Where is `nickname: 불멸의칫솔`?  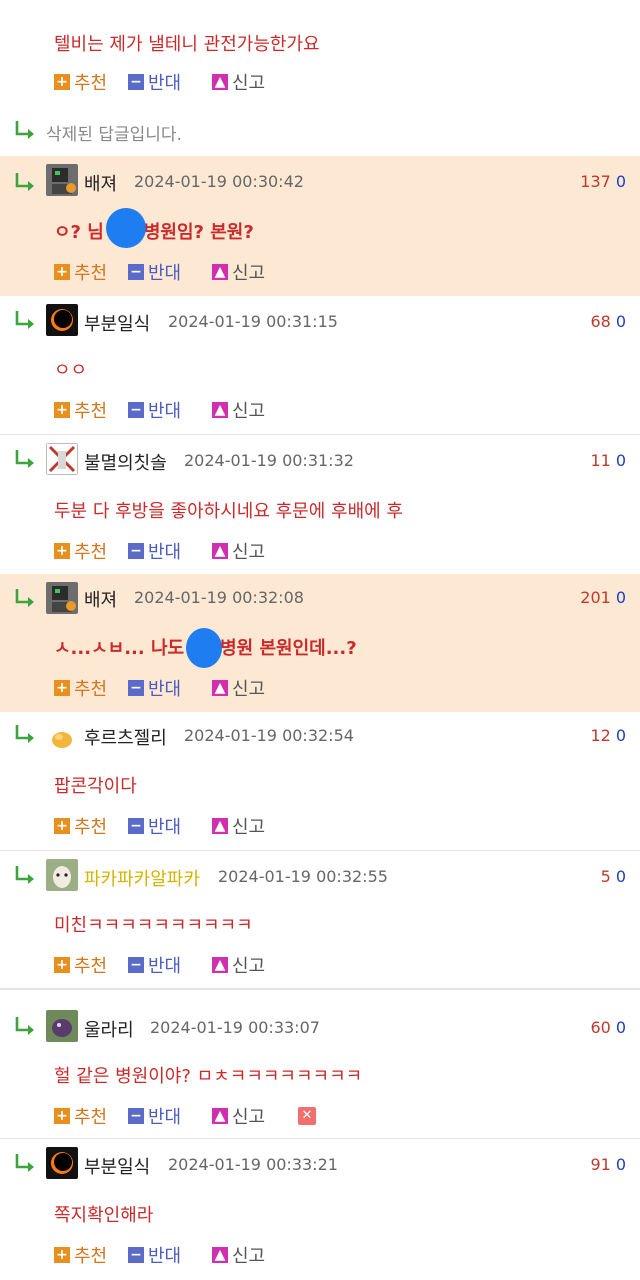
nickname: 불멸의칫솔 is located at coordinates (125, 462).